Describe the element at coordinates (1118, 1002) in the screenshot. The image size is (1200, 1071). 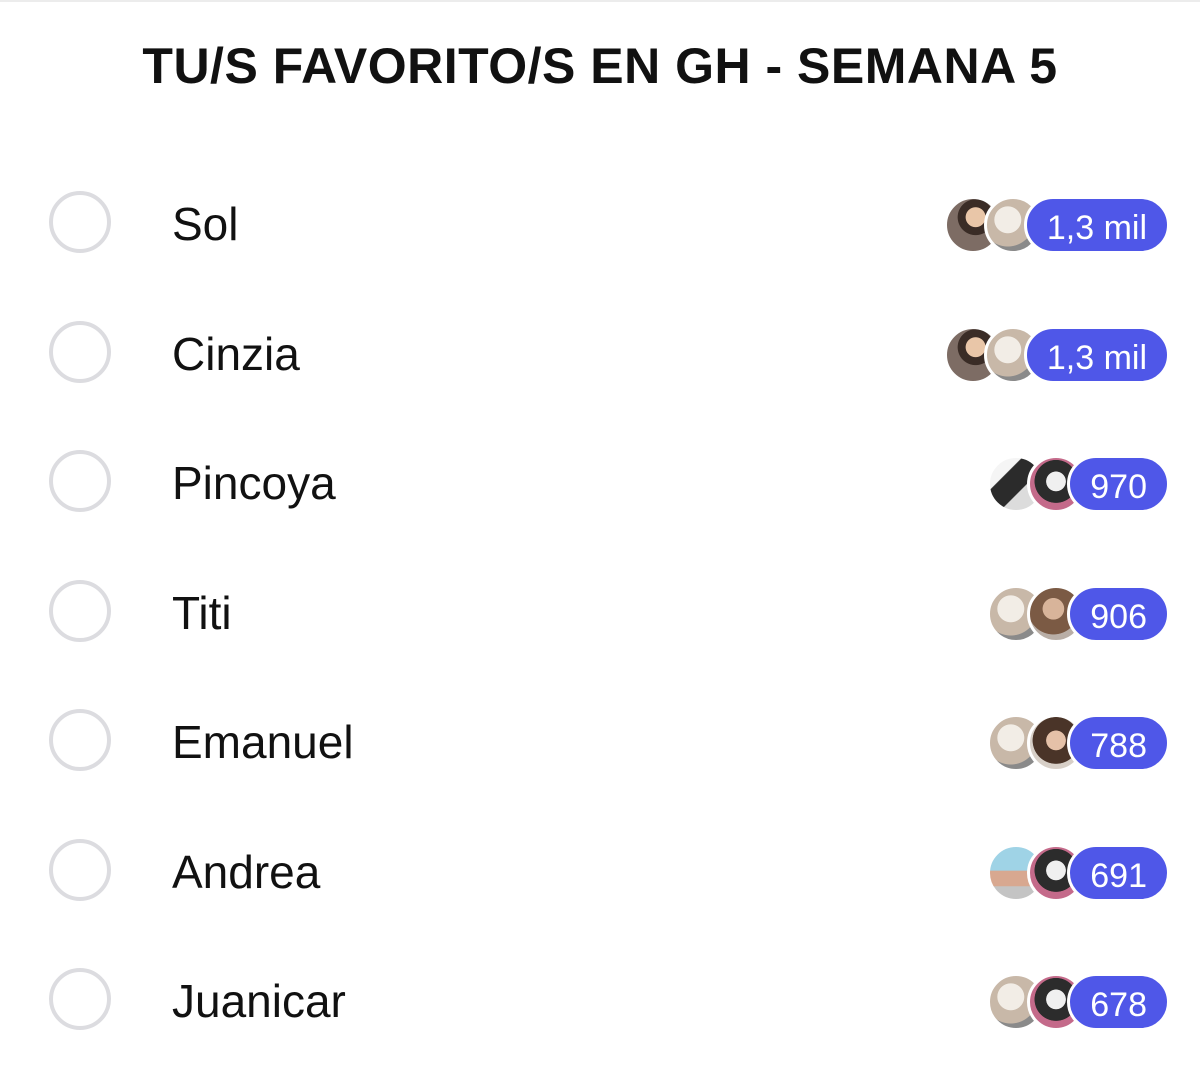
I see `vote-count-badge: 678` at that location.